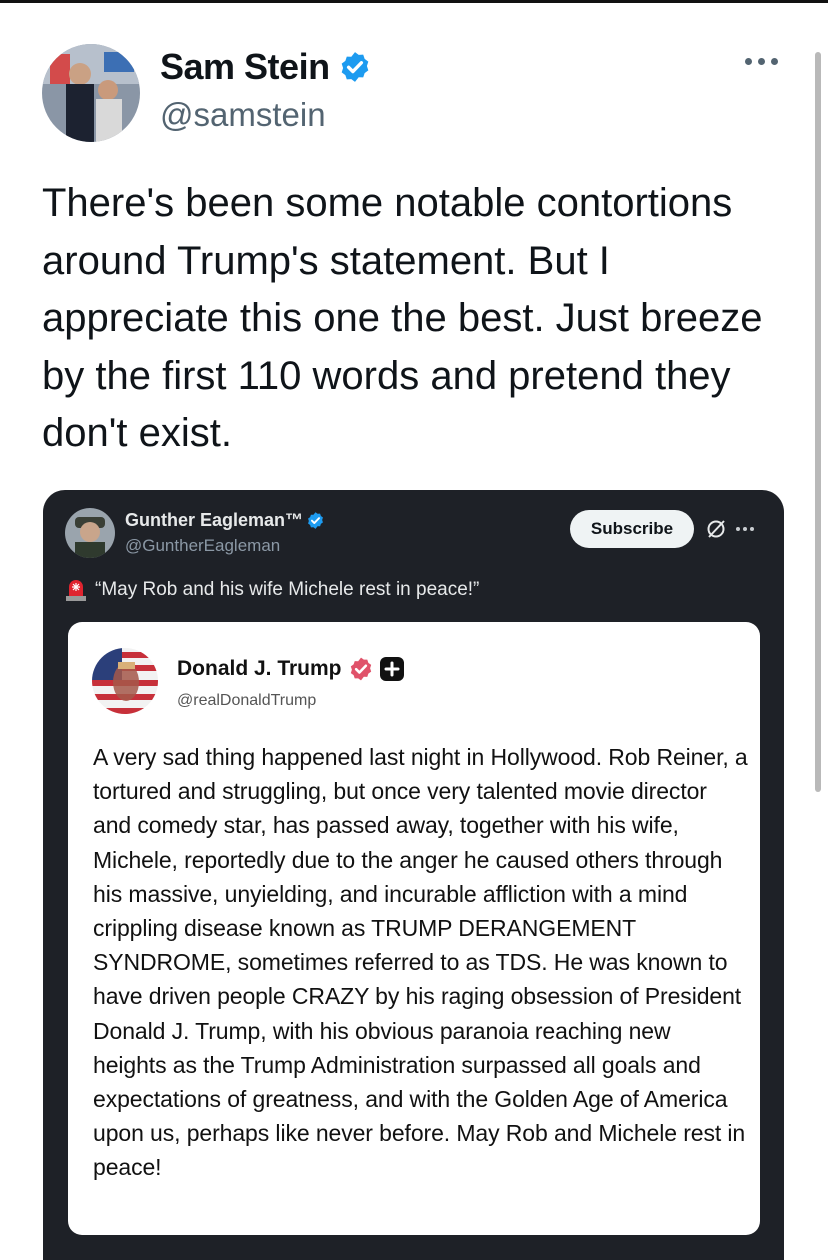  Describe the element at coordinates (632, 529) in the screenshot. I see `subscribe-button: Subscribe` at that location.